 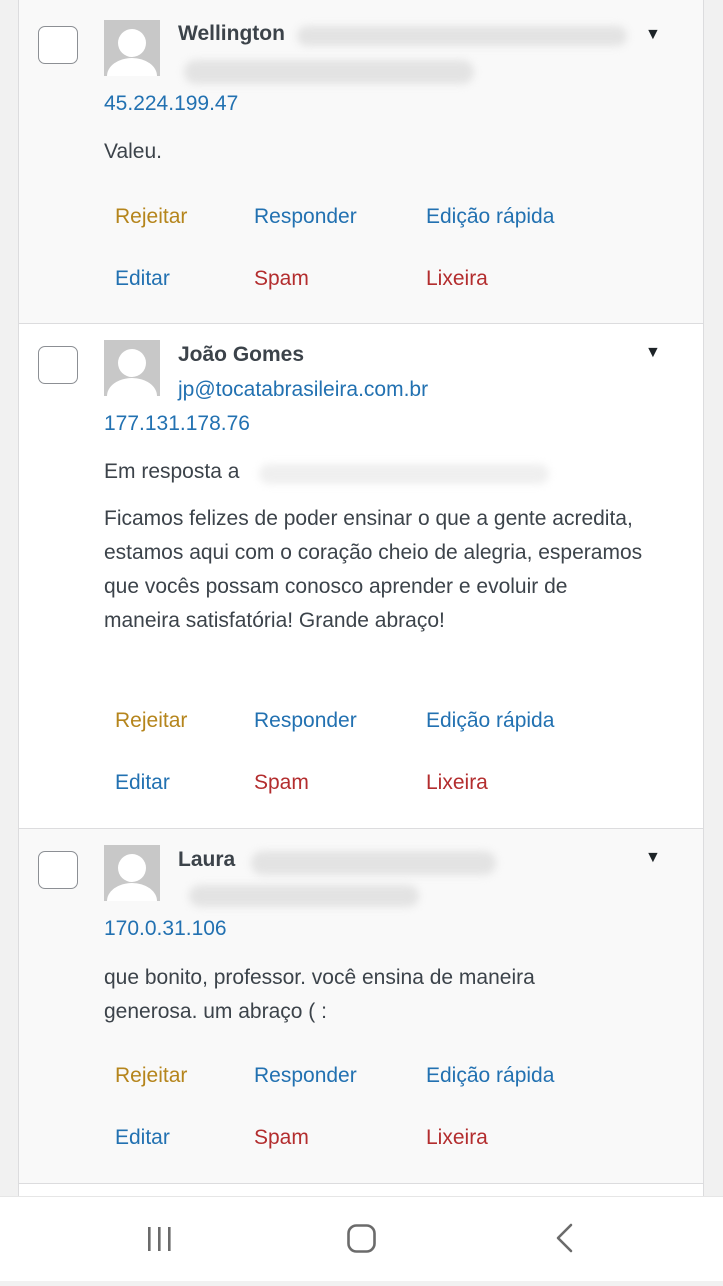 What do you see at coordinates (231, 34) in the screenshot?
I see `comment-author: Wellington` at bounding box center [231, 34].